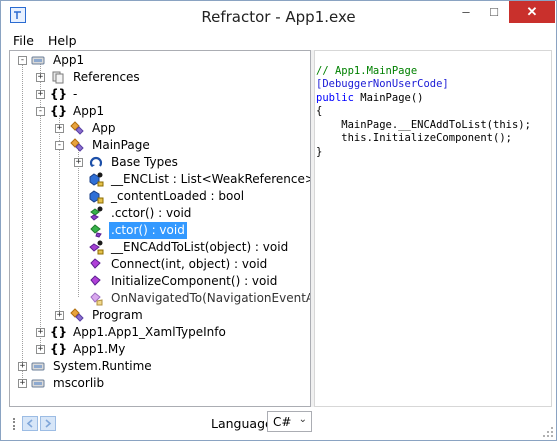 The image size is (557, 441). What do you see at coordinates (382, 84) in the screenshot?
I see `code-attribute-line: [DebuggerNonUserCode]` at bounding box center [382, 84].